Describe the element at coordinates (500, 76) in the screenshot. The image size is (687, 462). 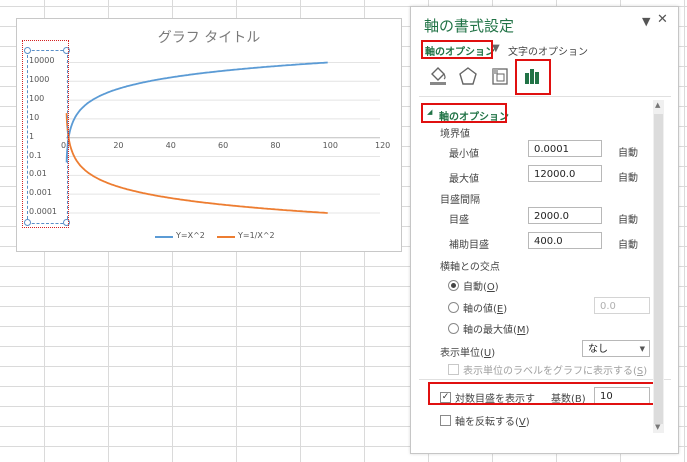
I see `size-properties-icon` at that location.